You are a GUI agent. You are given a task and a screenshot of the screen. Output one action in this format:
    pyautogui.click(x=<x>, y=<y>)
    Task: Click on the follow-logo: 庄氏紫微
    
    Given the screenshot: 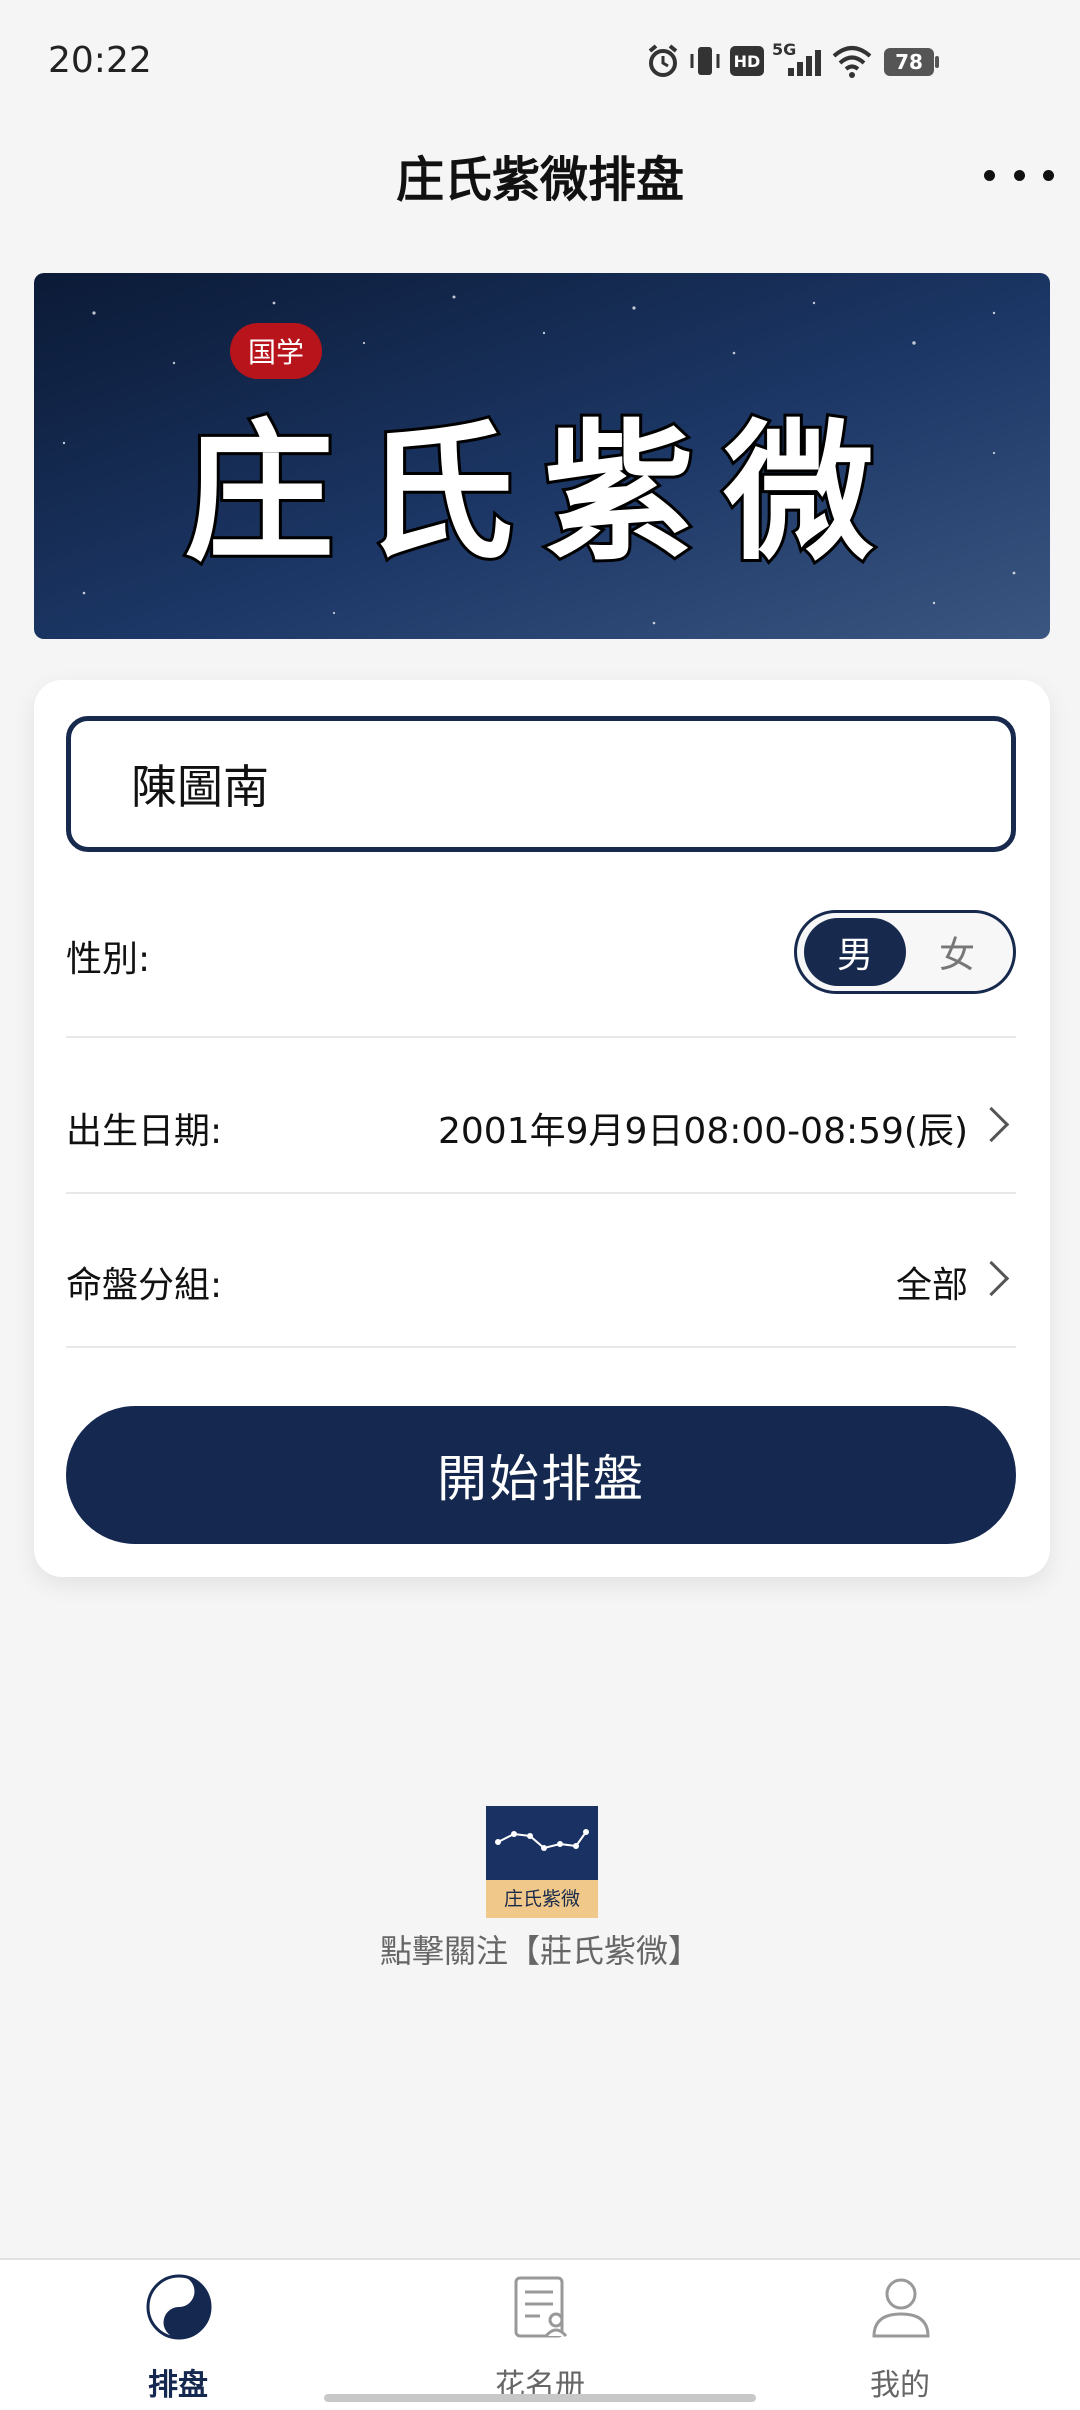 What is the action you would take?
    pyautogui.click(x=542, y=1862)
    